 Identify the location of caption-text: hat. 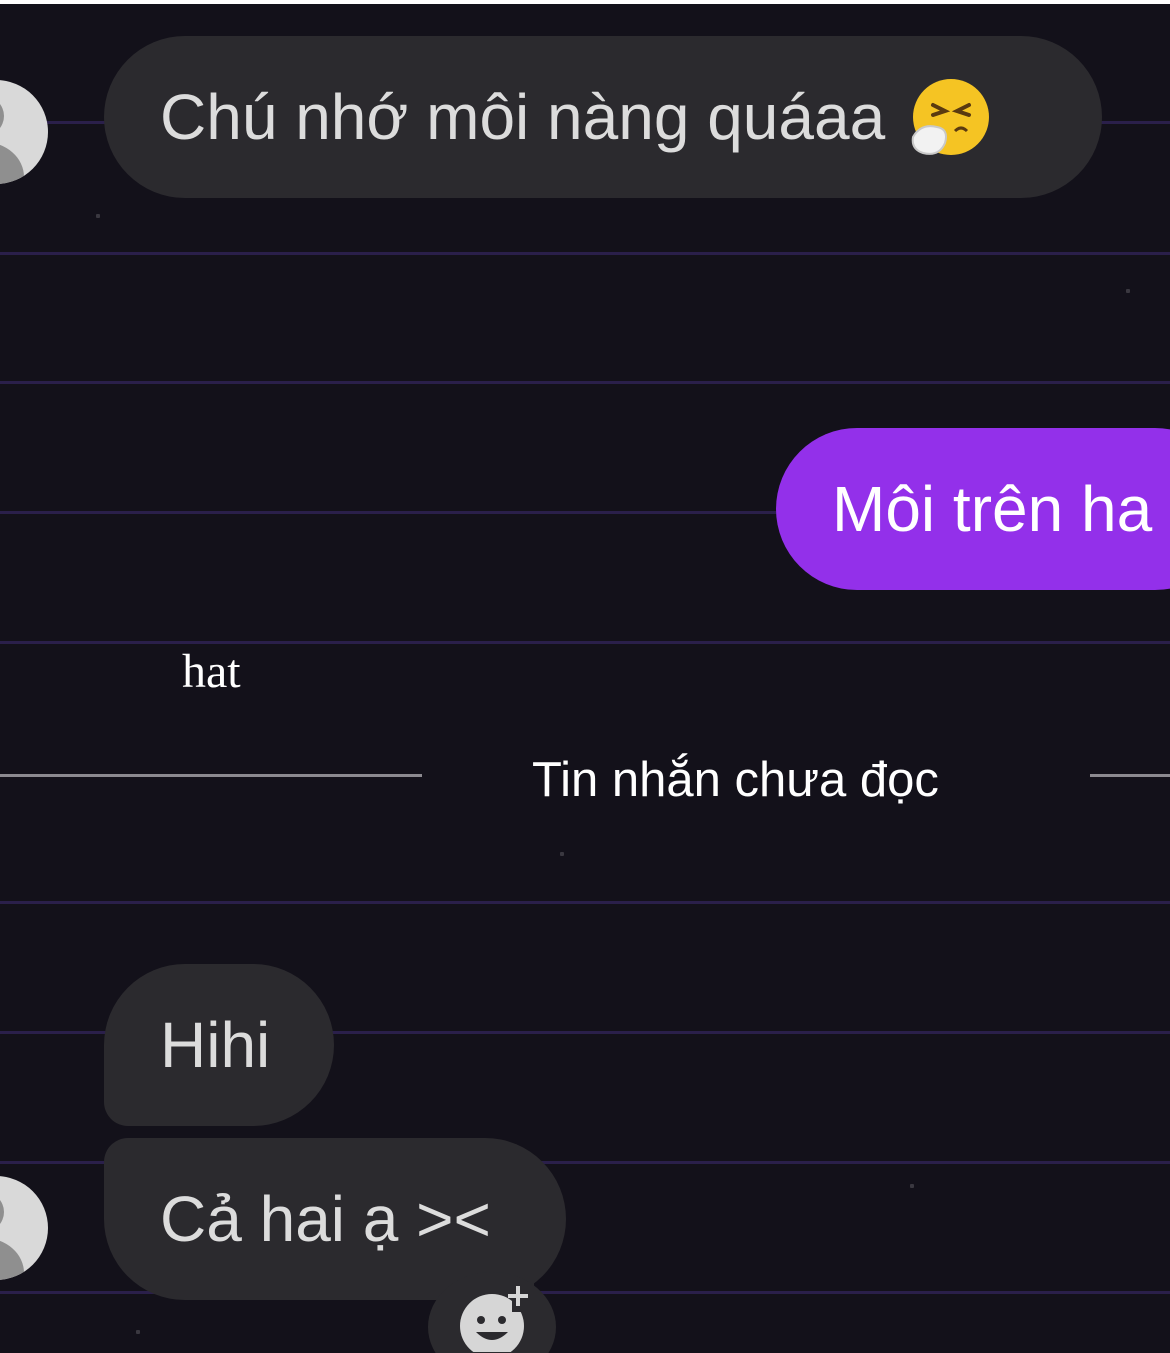
(211, 671).